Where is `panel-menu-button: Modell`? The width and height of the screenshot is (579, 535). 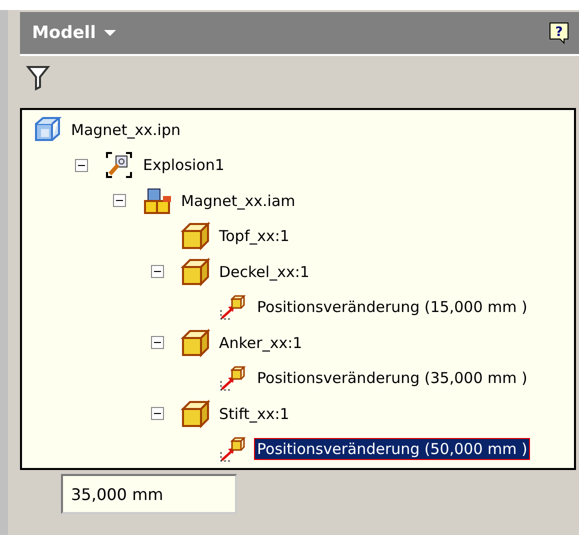 panel-menu-button: Modell is located at coordinates (74, 33).